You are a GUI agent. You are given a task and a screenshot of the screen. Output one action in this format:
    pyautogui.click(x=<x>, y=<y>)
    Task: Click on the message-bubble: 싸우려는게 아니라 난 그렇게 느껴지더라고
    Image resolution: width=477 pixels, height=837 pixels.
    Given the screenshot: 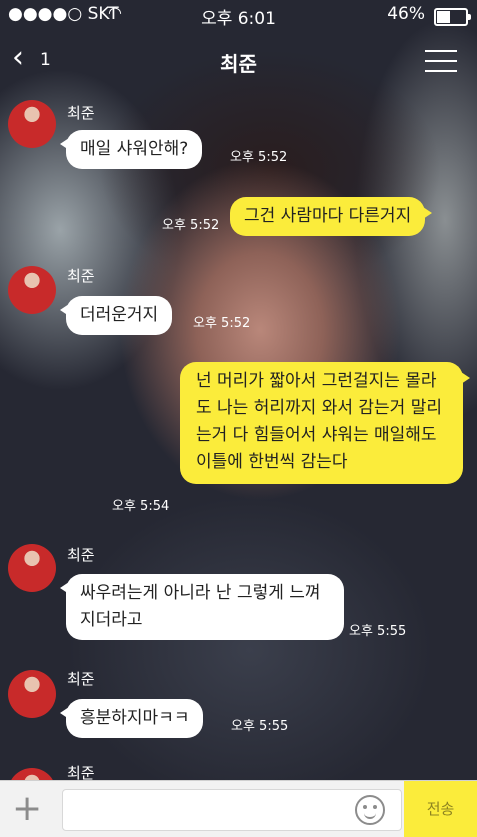 What is the action you would take?
    pyautogui.click(x=202, y=607)
    